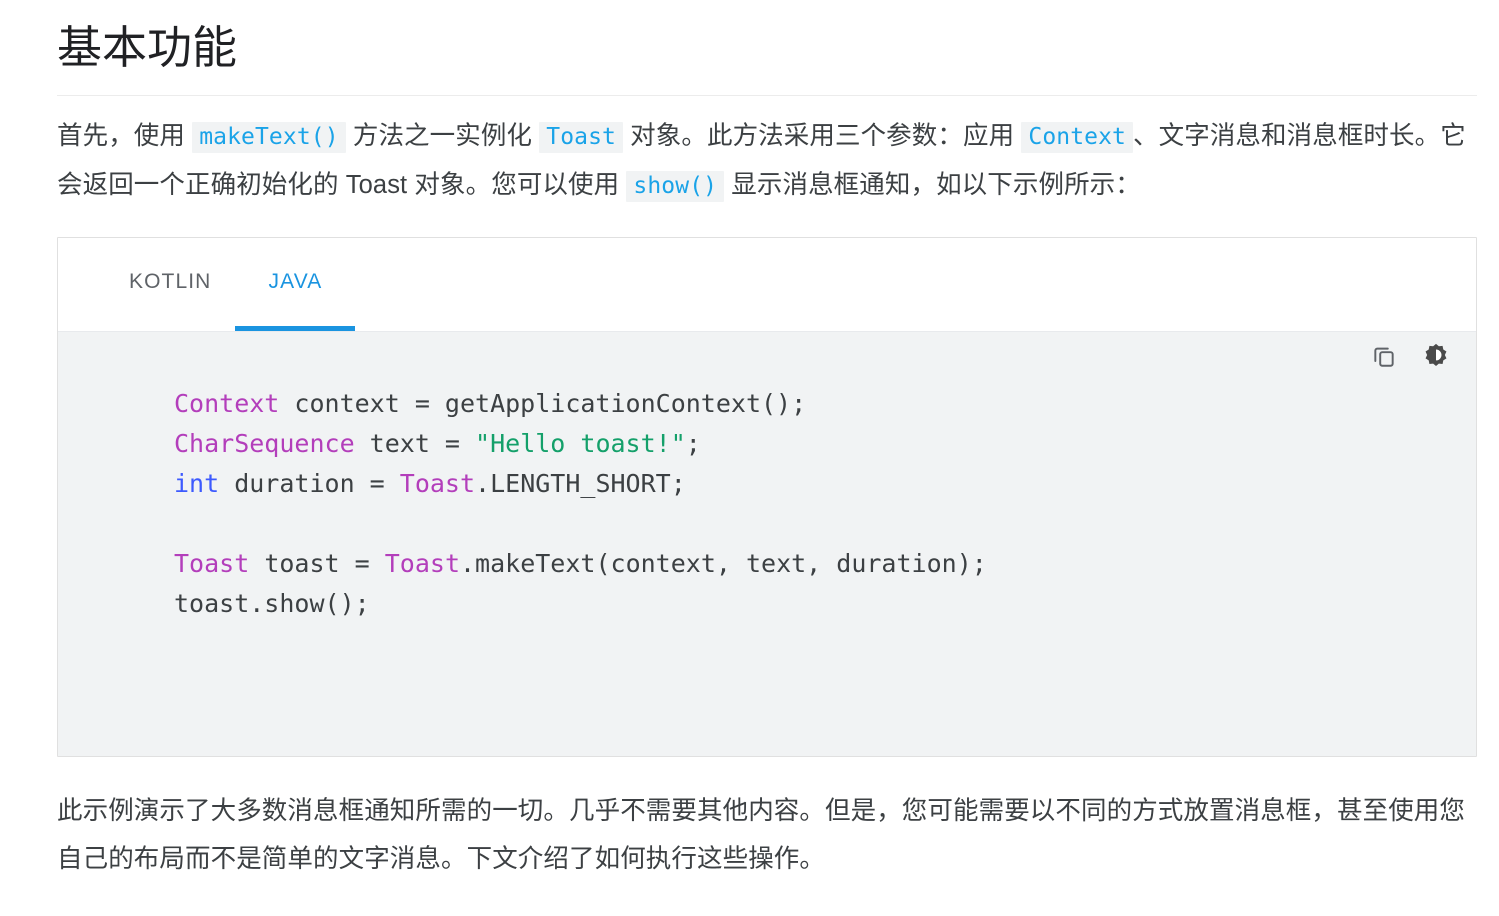 The width and height of the screenshot is (1499, 916). I want to click on inline-code-toast: Toast, so click(581, 137).